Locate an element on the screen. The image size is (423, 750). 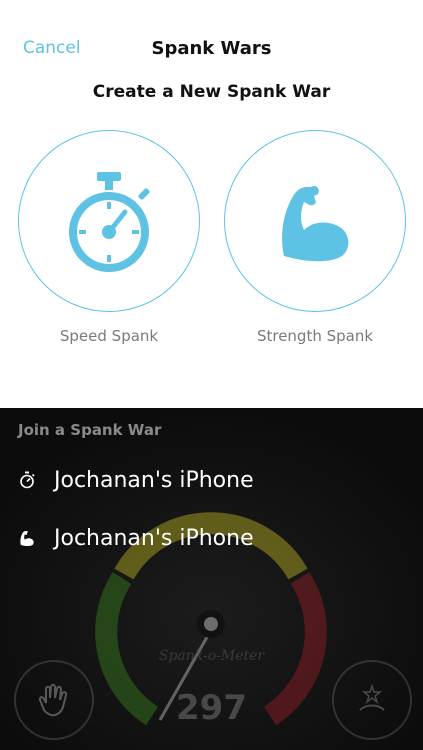
hand-button is located at coordinates (54, 700).